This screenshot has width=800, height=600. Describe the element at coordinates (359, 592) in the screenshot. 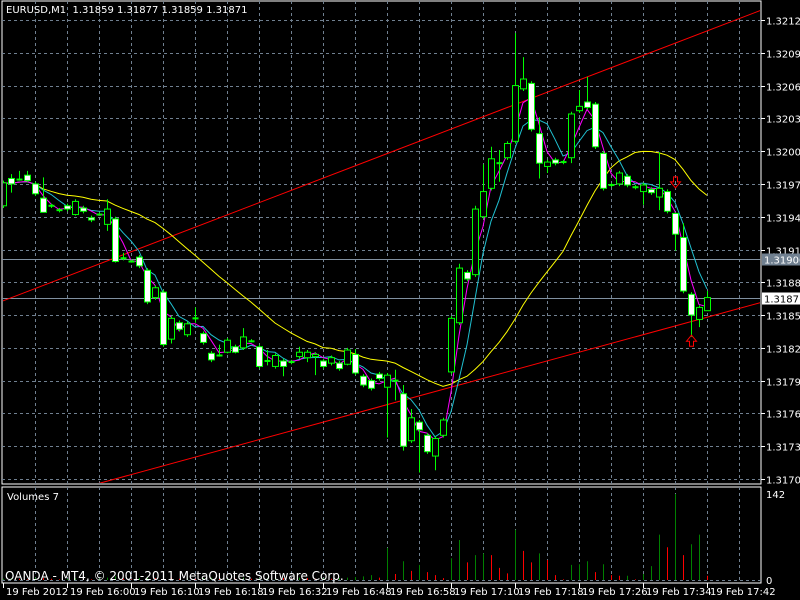

I see `time-axis-label: 19 Feb 16:48` at that location.